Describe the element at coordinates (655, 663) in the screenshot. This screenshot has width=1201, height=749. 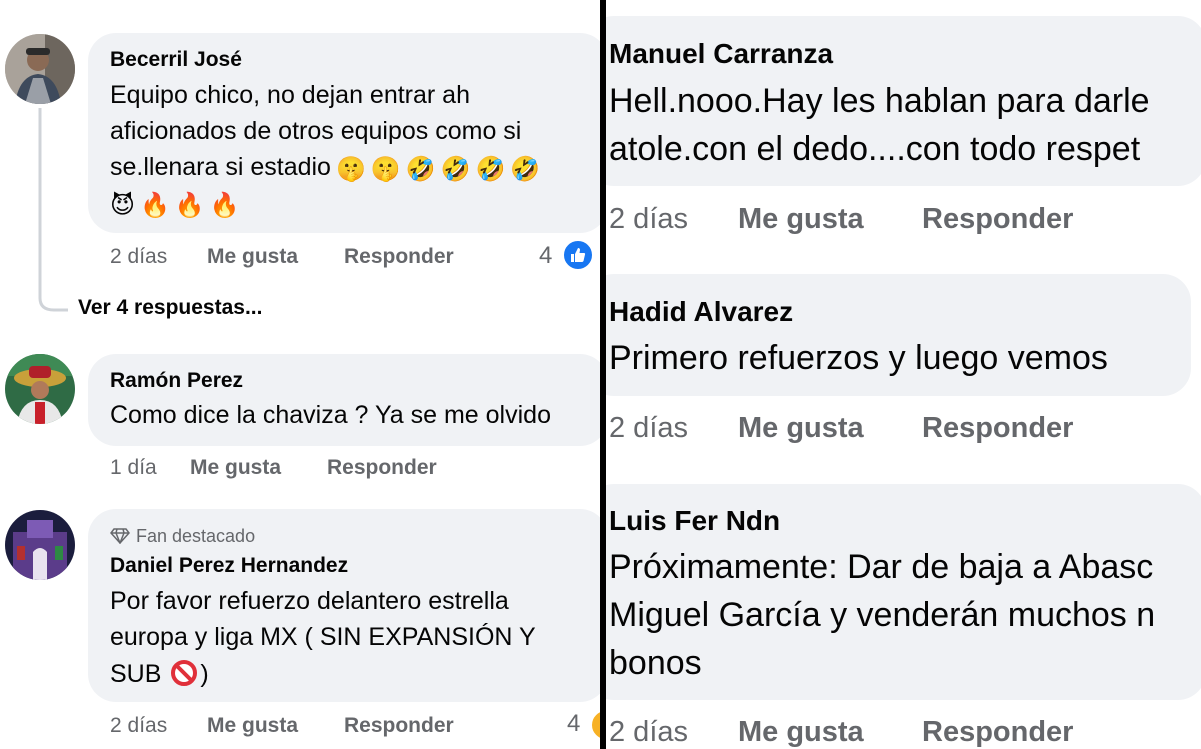
I see `comment-text-line: bonos` at that location.